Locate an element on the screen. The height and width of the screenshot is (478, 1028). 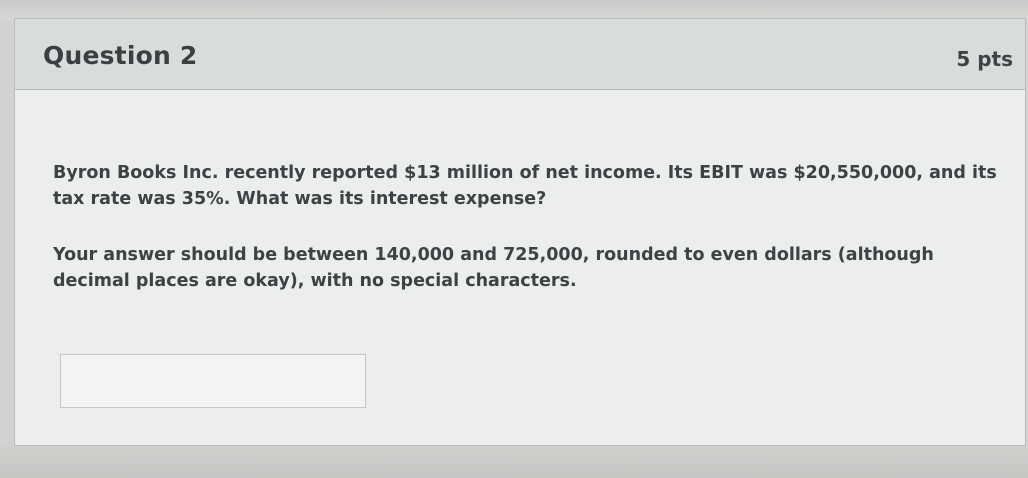
question-title: Question 2 is located at coordinates (120, 55).